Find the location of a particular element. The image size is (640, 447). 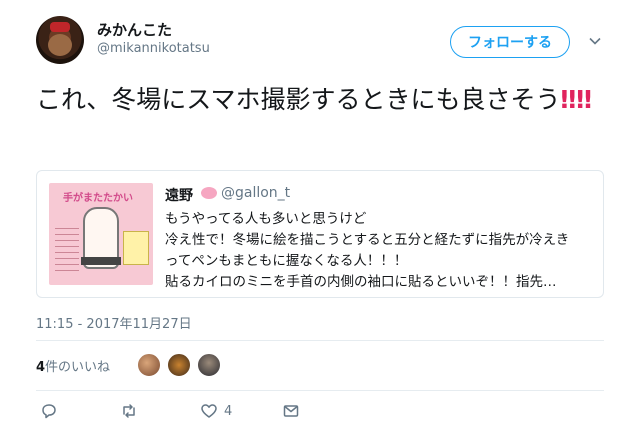

image-wristband is located at coordinates (101, 261).